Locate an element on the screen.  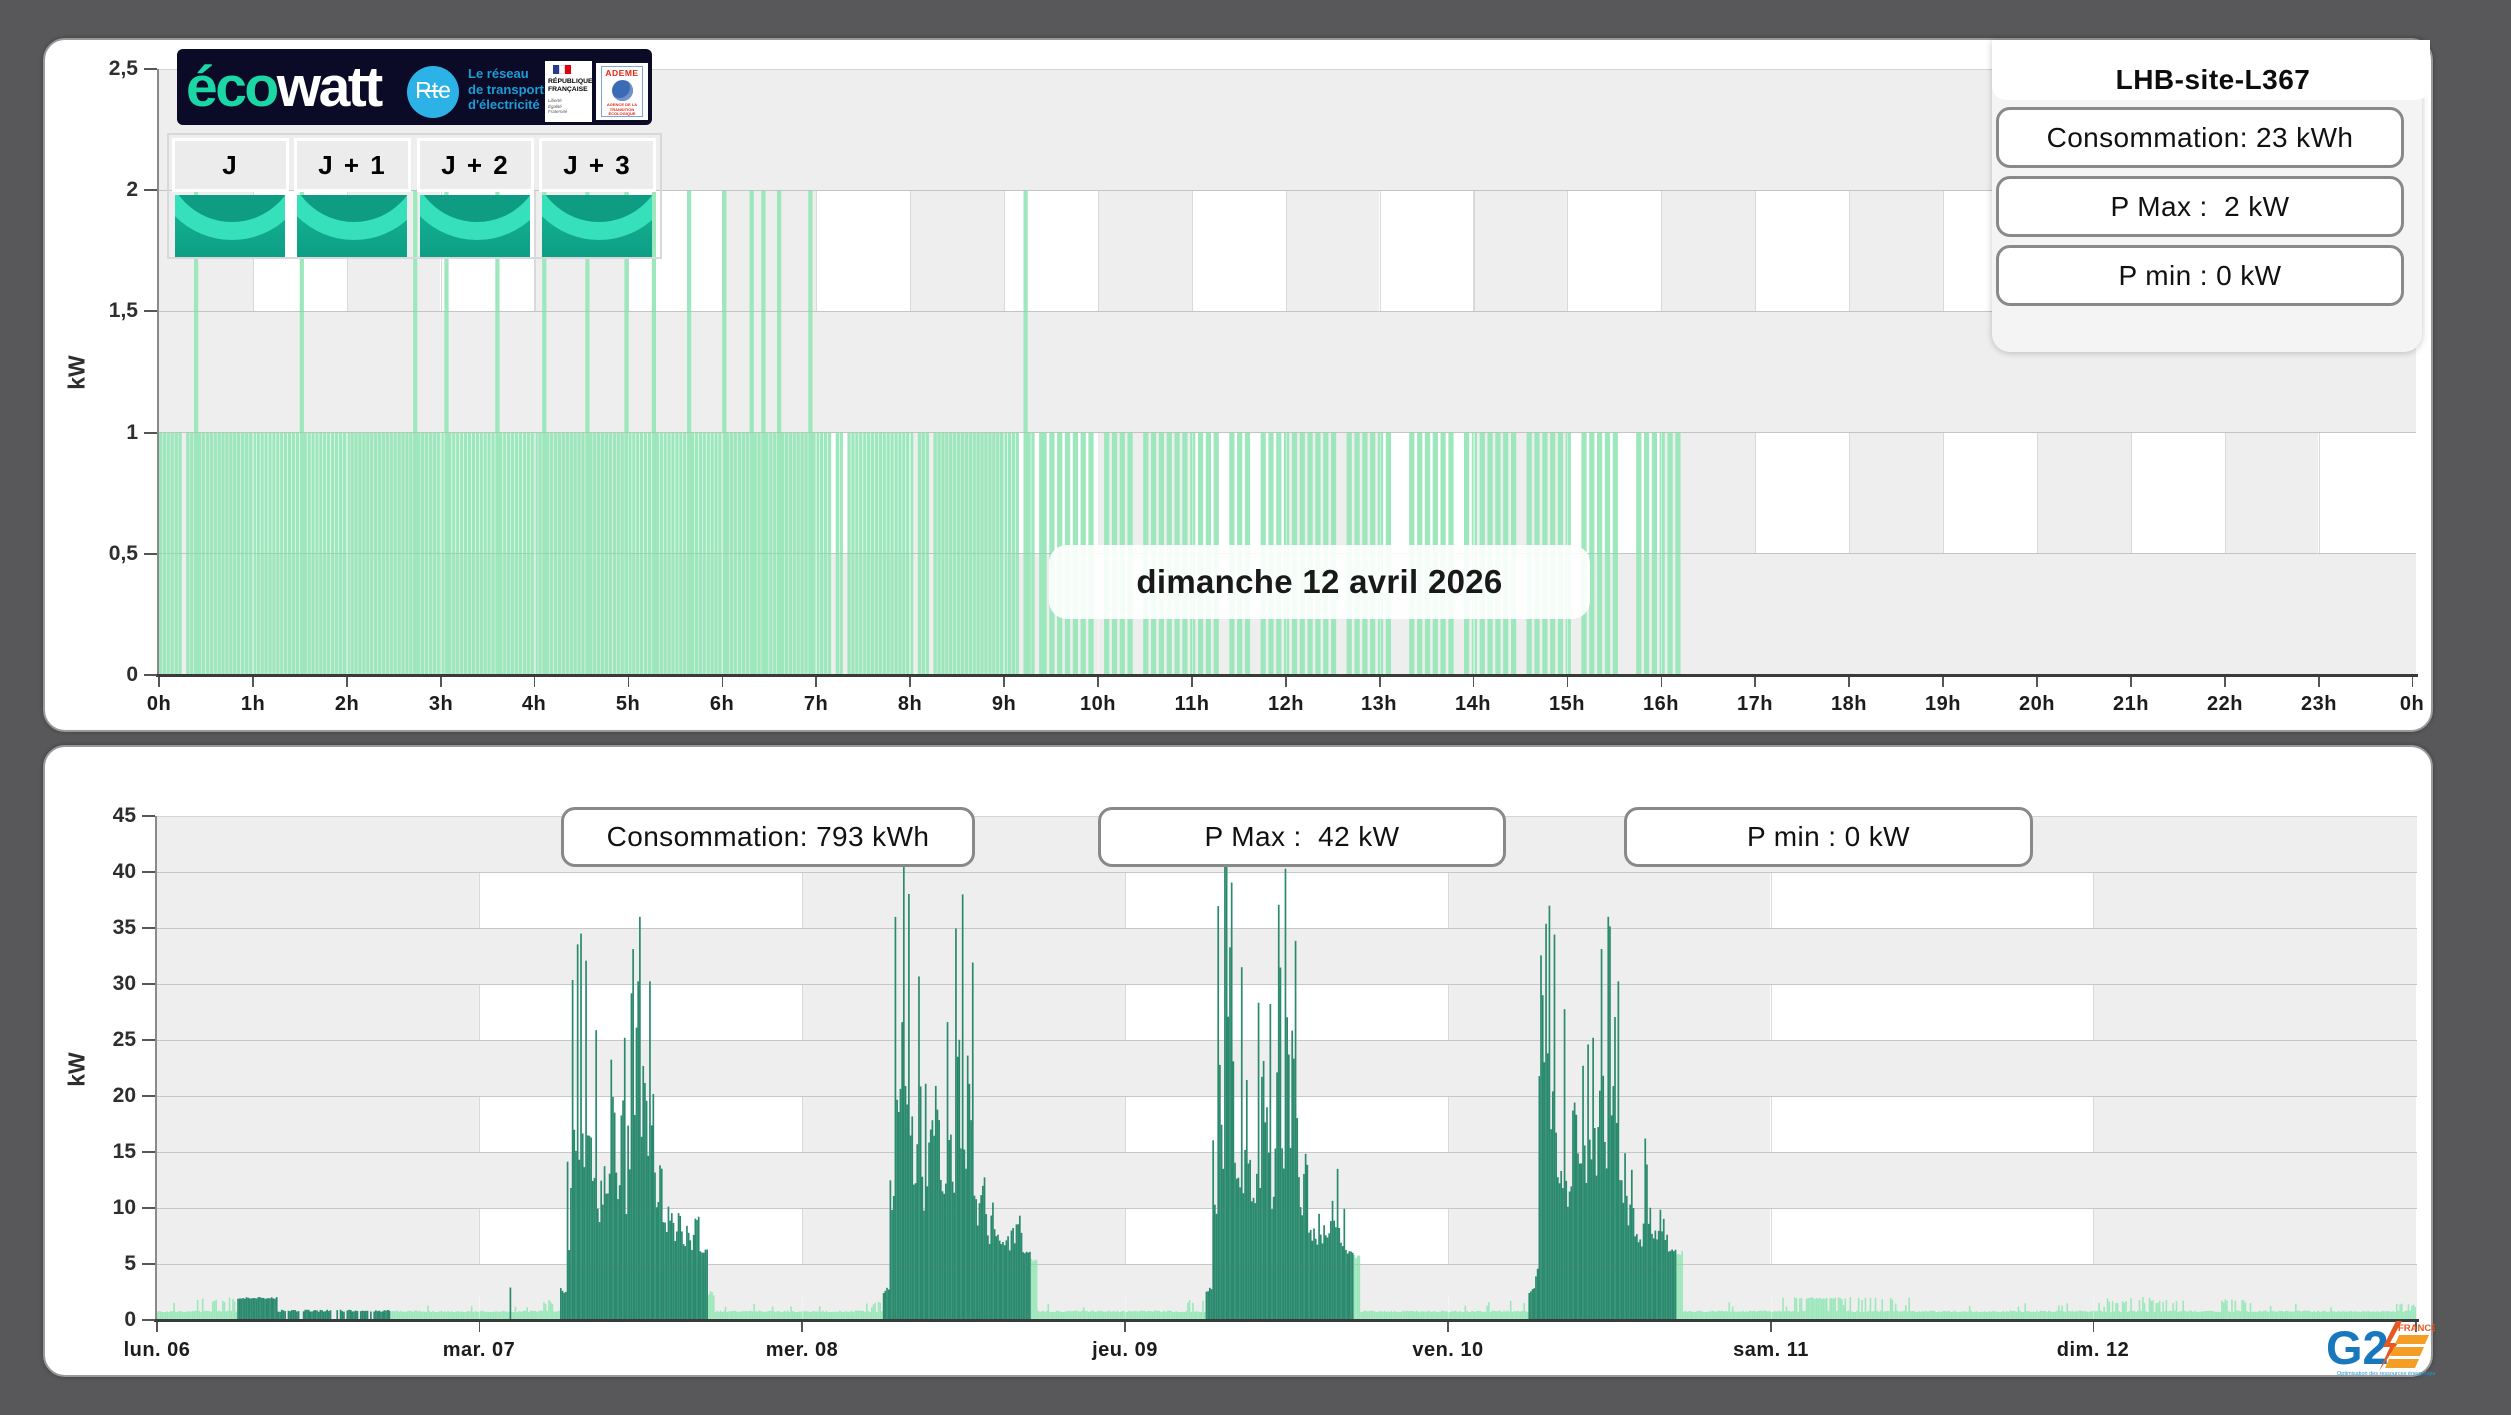
svg-text: G2 is located at coordinates (2357, 1347).